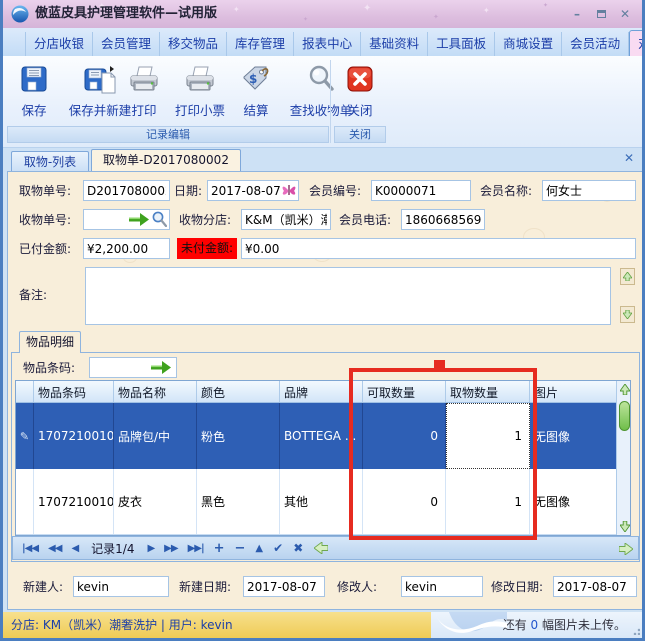 The height and width of the screenshot is (641, 645). I want to click on nav-next-page-button: ▶▶, so click(170, 548).